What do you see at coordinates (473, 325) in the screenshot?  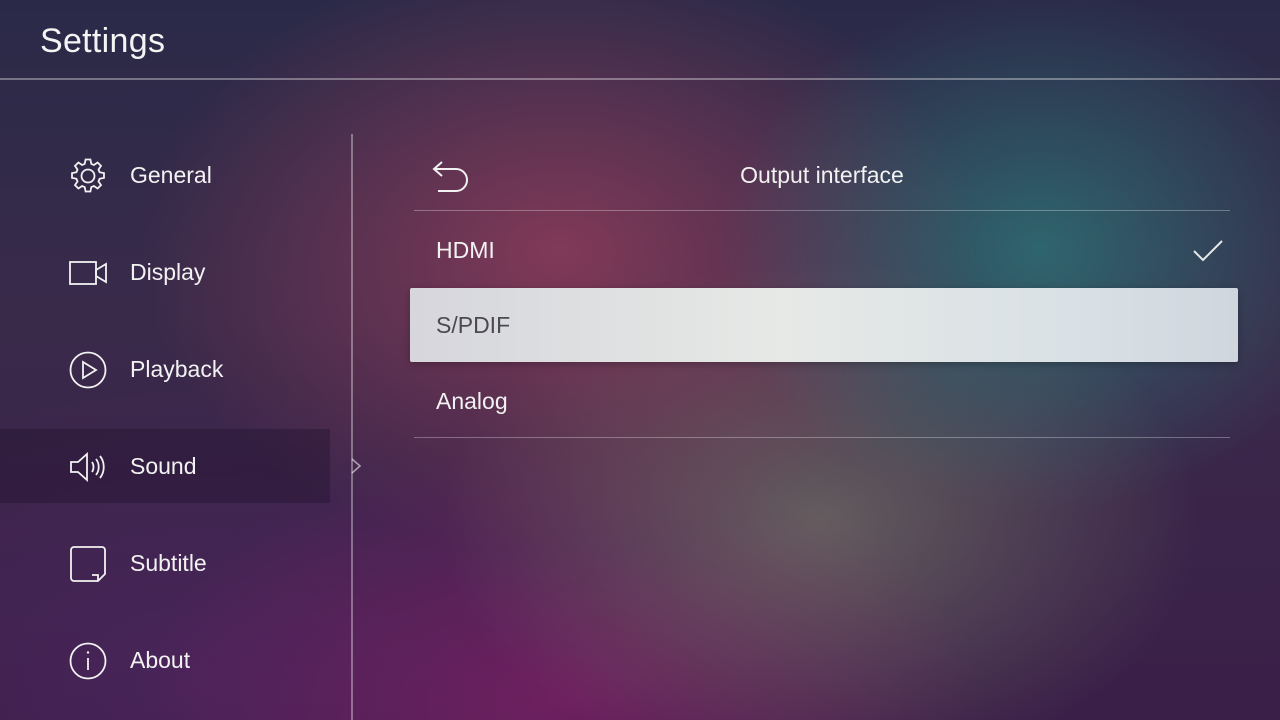 I see `option-label: S/PDIF` at bounding box center [473, 325].